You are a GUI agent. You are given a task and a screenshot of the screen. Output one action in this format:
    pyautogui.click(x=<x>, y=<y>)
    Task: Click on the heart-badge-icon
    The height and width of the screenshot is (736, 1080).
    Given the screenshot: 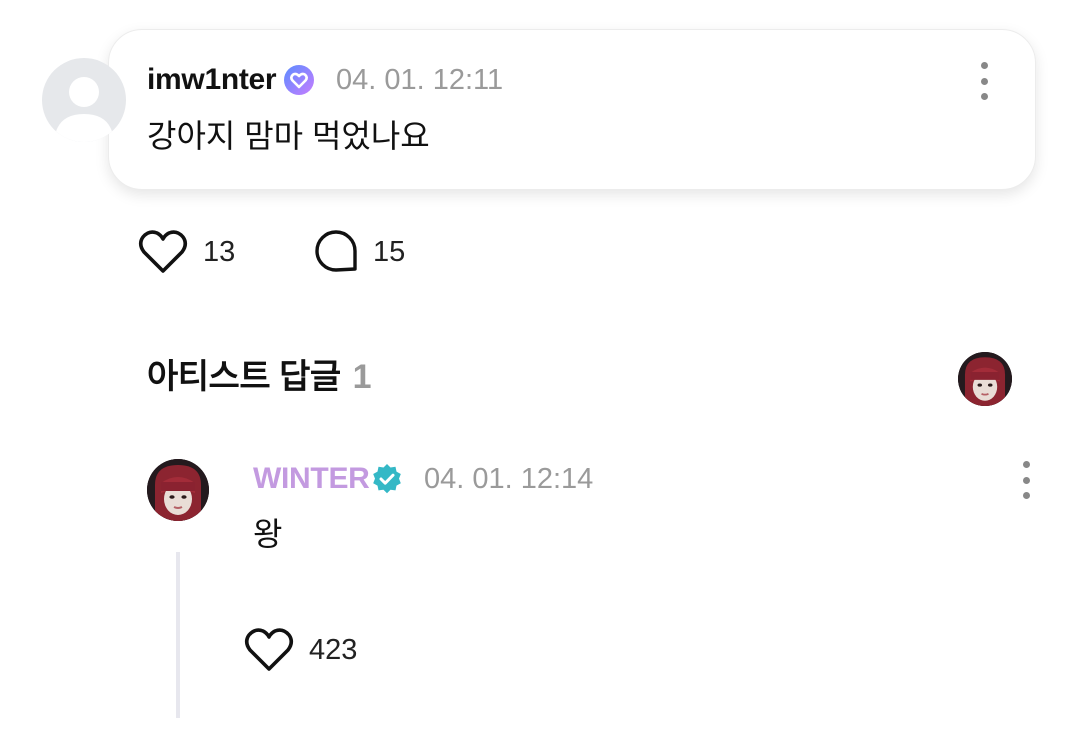 What is the action you would take?
    pyautogui.click(x=299, y=80)
    